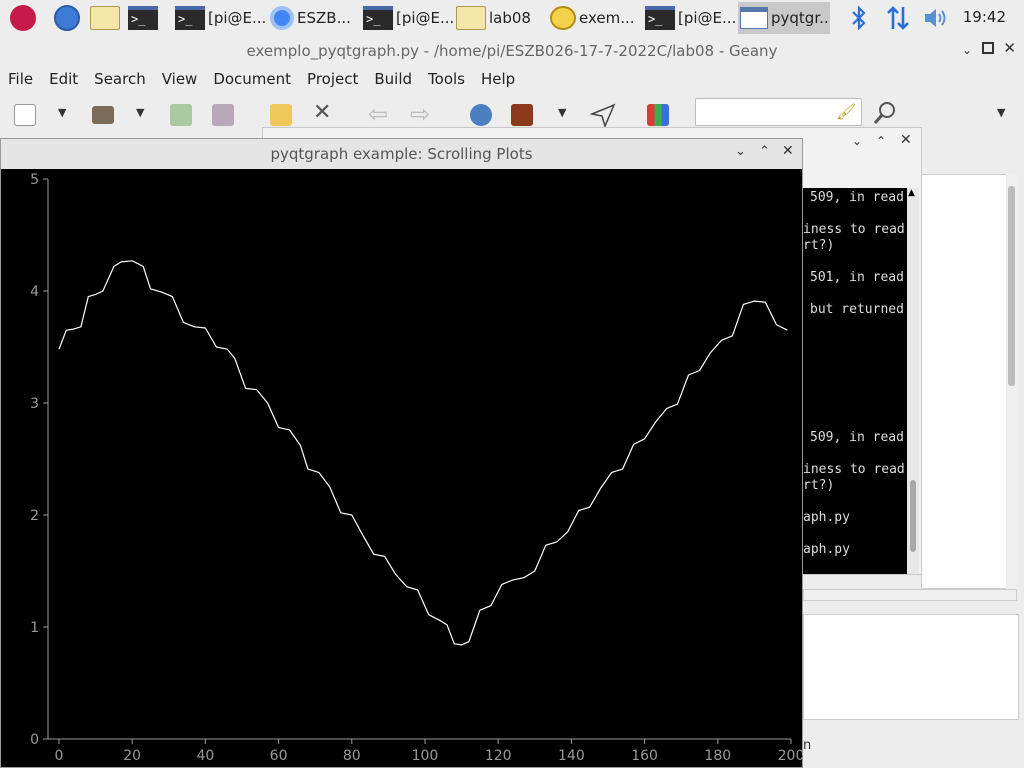 The height and width of the screenshot is (768, 1024). I want to click on save-all-icon, so click(223, 115).